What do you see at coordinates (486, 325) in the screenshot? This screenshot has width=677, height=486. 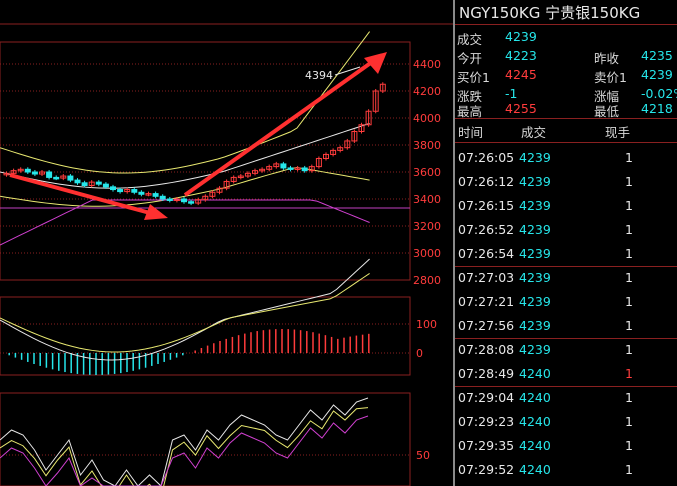 I see `tick-time: 07:27:56` at bounding box center [486, 325].